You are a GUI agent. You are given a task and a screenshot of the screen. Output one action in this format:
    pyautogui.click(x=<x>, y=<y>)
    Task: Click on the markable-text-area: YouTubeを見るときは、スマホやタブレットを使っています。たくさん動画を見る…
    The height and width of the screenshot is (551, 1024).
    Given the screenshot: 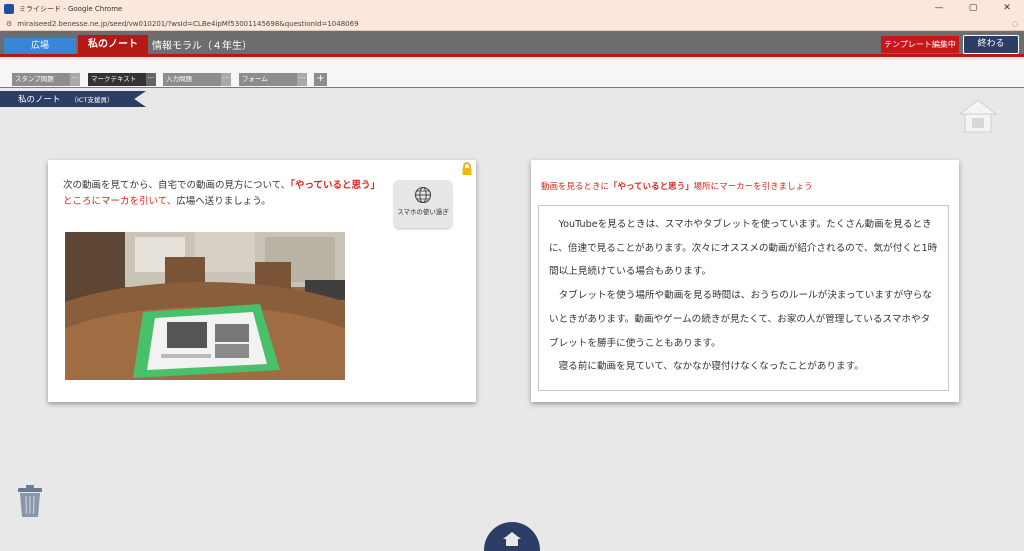 What is the action you would take?
    pyautogui.click(x=743, y=298)
    